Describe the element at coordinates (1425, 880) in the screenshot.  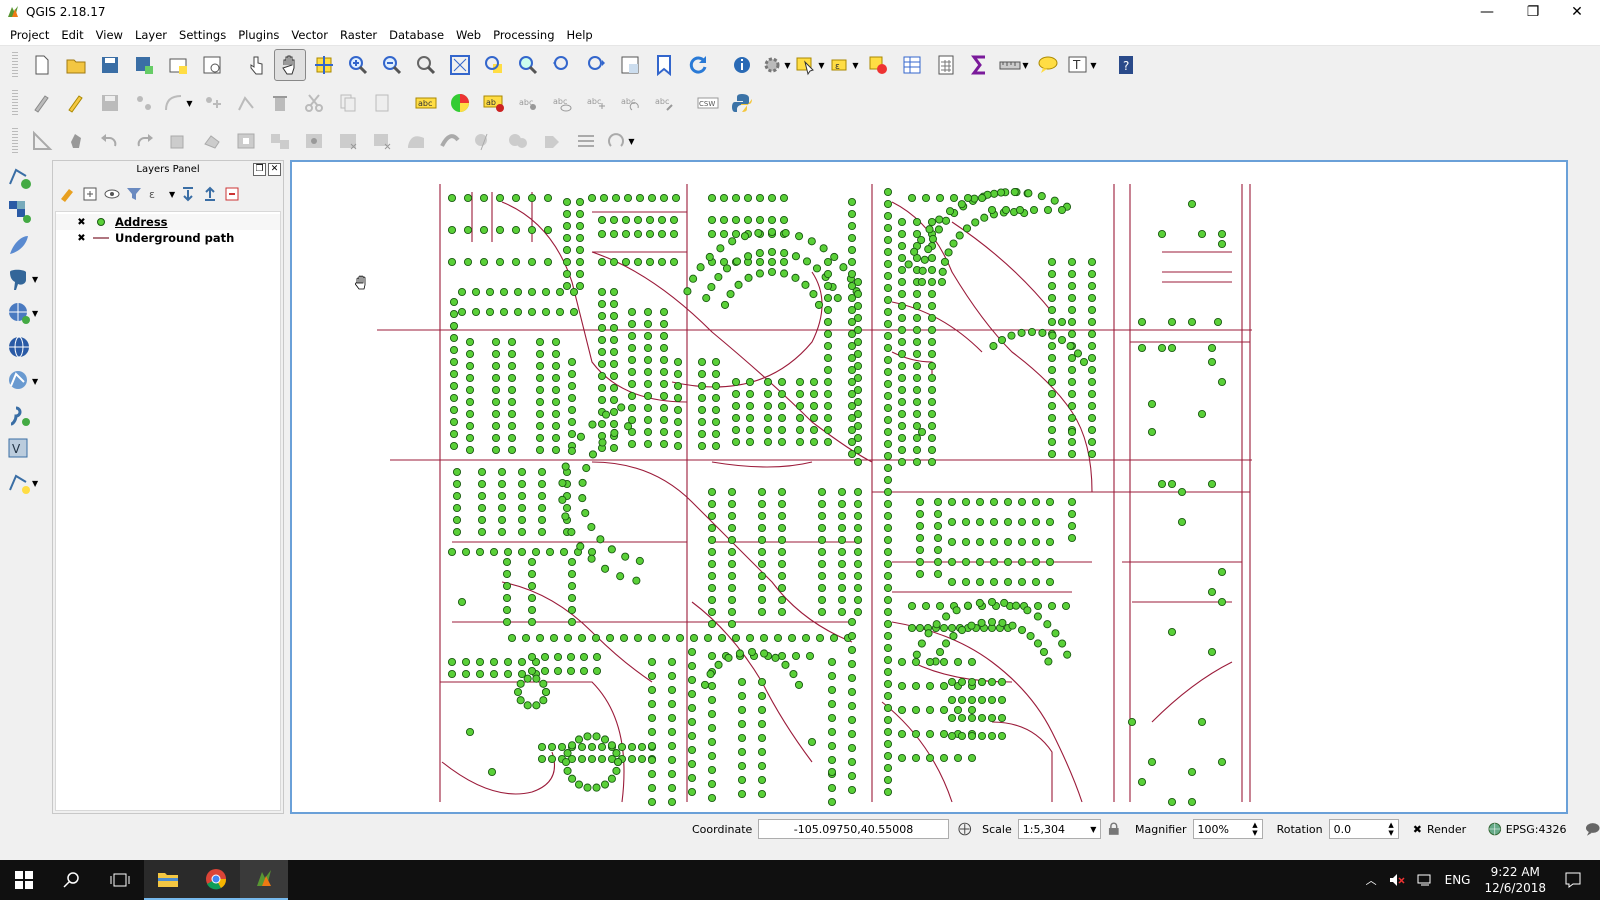
I see `network-icon` at that location.